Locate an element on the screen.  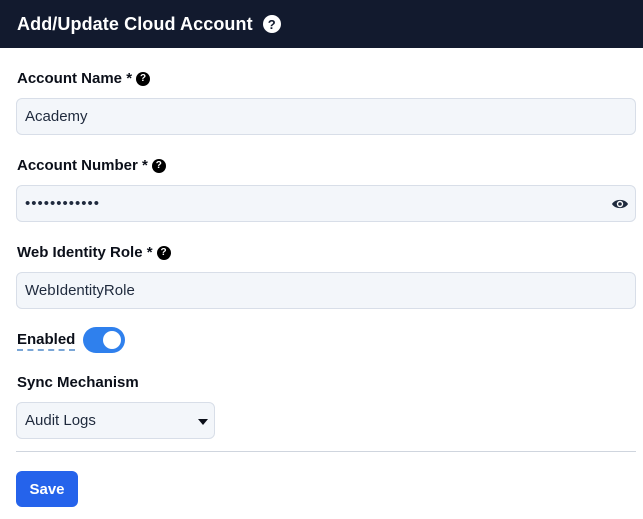
account-number-field is located at coordinates (326, 203).